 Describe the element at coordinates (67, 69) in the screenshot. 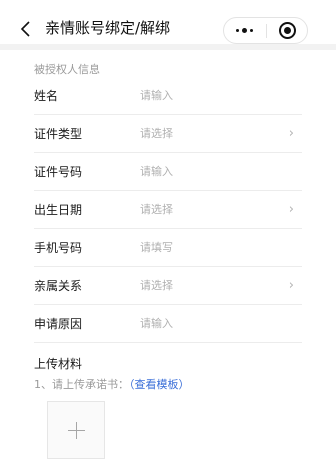

I see `section-header: 被授权人信息` at that location.